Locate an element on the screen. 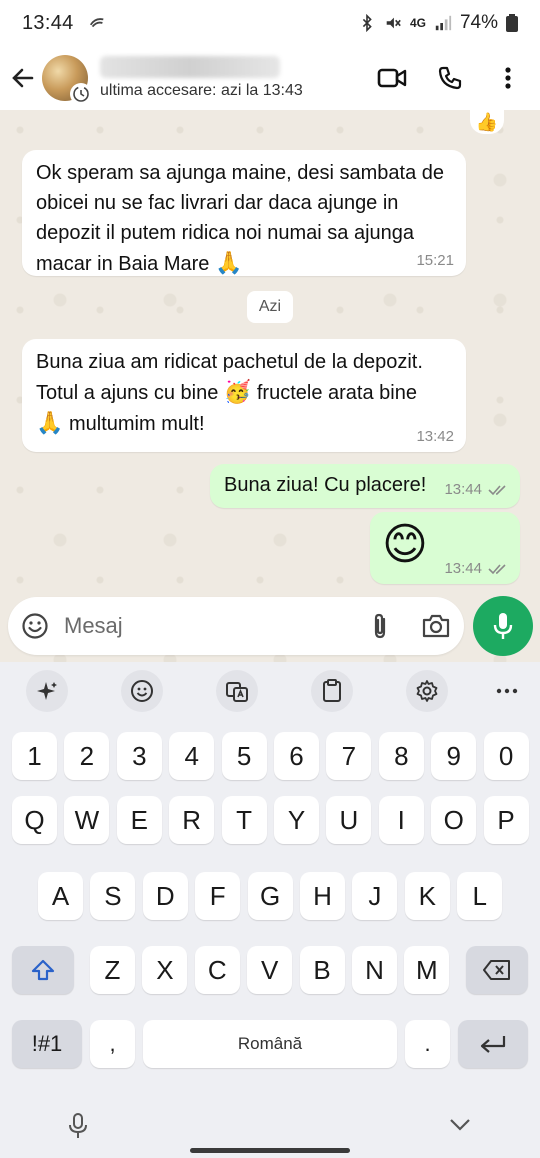  chat-header: ultima accesare: azi la 13:43 is located at coordinates (270, 78).